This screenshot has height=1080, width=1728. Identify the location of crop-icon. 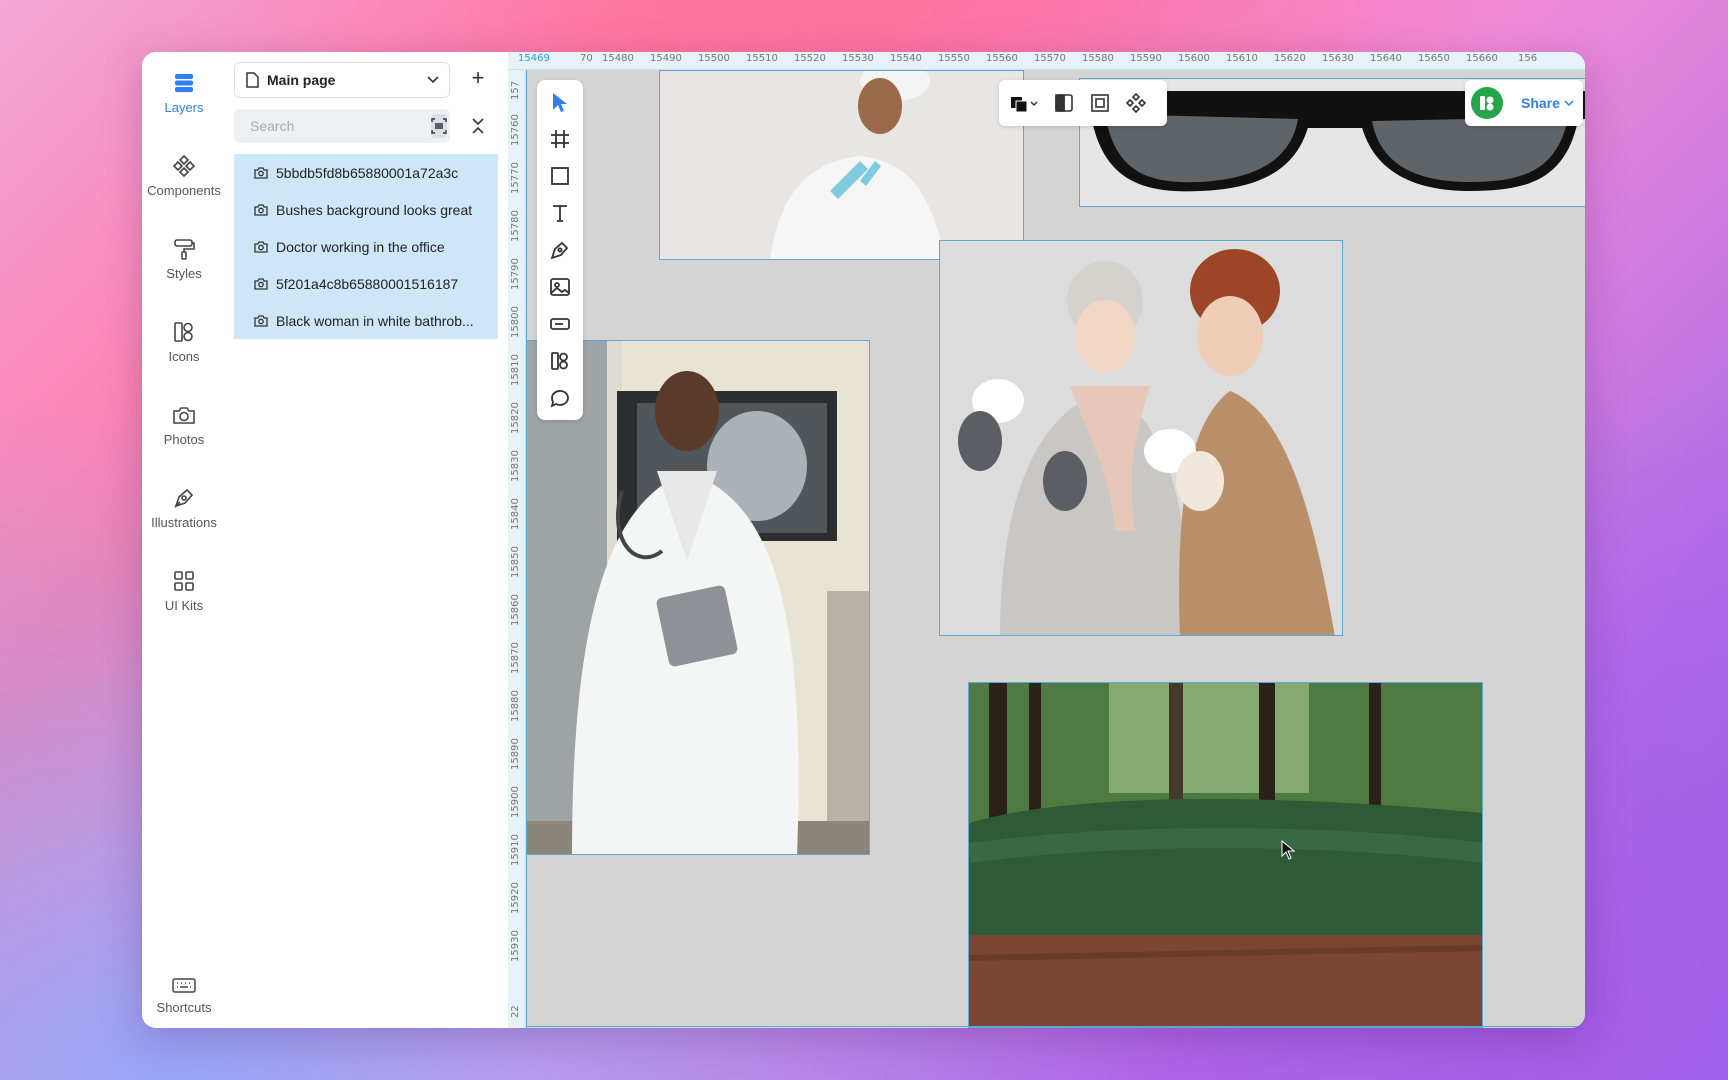
(1100, 103).